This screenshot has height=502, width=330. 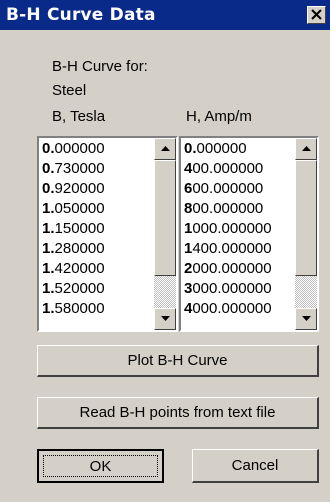 I want to click on read-bh-points-button: Read B-H points from text file, so click(x=178, y=413).